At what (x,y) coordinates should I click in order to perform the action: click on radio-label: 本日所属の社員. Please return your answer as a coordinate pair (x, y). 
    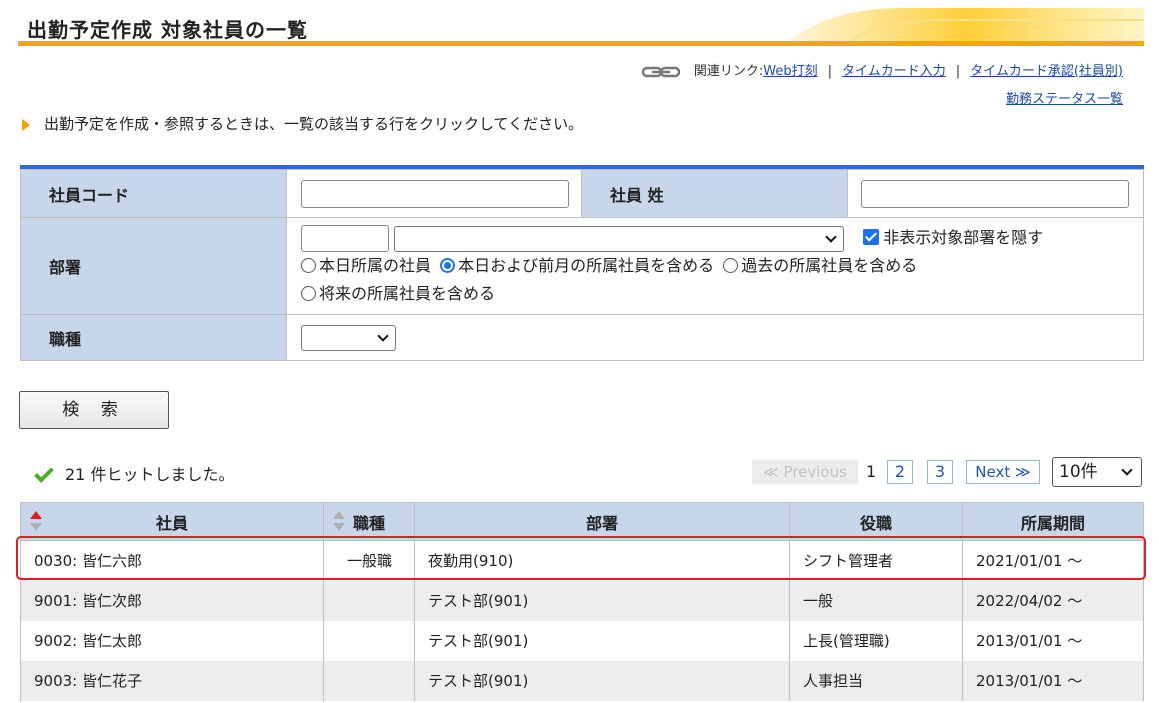
    Looking at the image, I should click on (375, 265).